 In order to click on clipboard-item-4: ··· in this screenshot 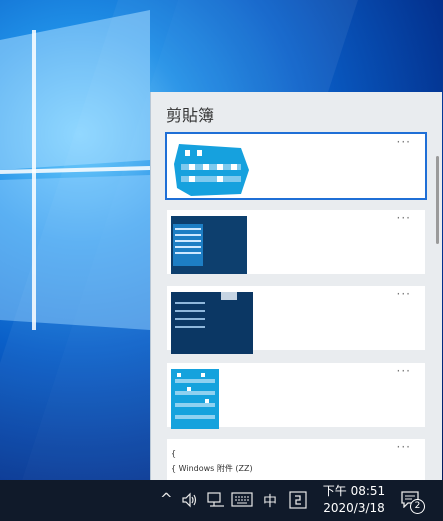, I will do `click(296, 396)`.